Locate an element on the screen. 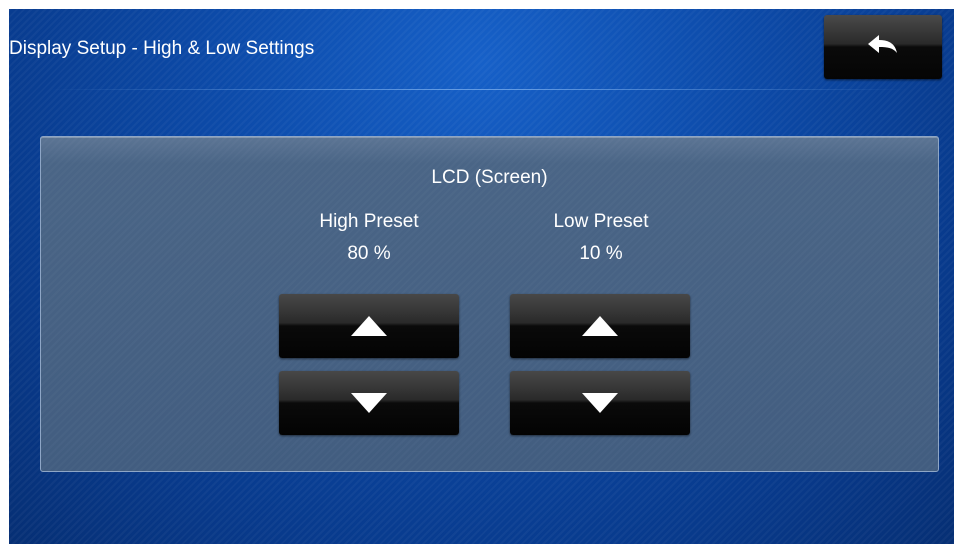 The width and height of the screenshot is (954, 544). high-preset-down-button is located at coordinates (369, 403).